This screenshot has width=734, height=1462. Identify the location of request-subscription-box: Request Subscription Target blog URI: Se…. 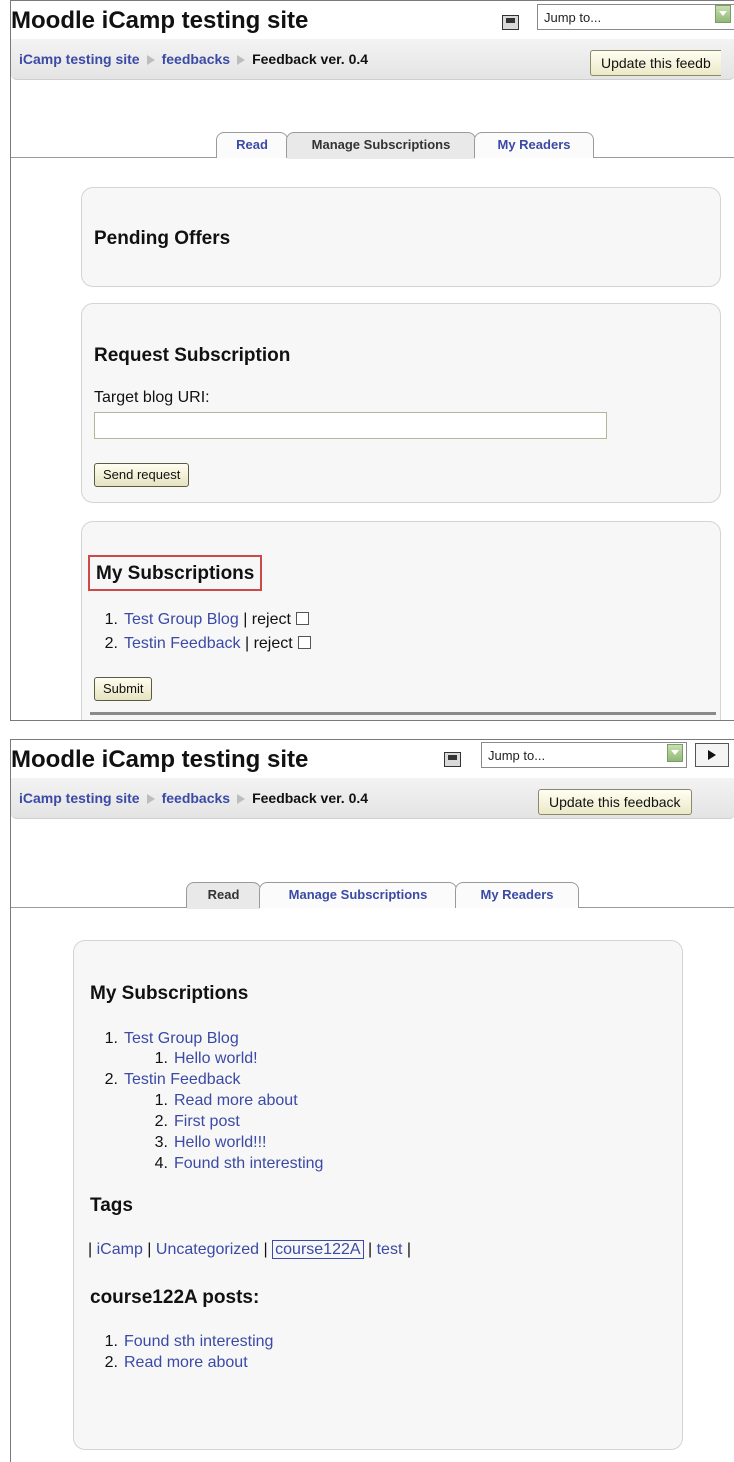
(401, 403).